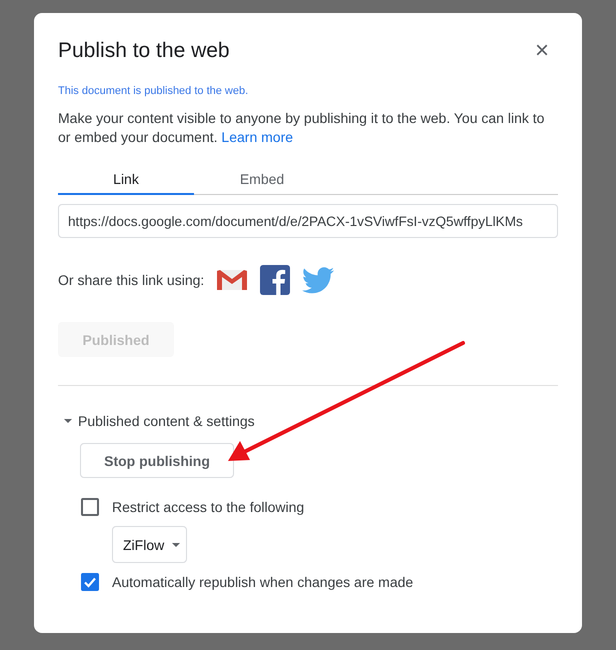 The image size is (616, 650). Describe the element at coordinates (263, 582) in the screenshot. I see `checkbox-label: Automatically republish when changes are made` at that location.